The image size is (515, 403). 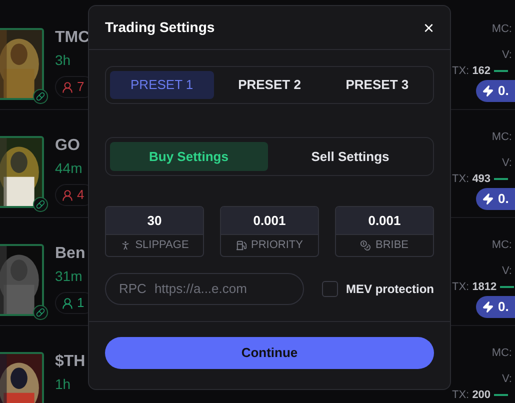 What do you see at coordinates (377, 85) in the screenshot?
I see `preset-tab: PRESET 3` at bounding box center [377, 85].